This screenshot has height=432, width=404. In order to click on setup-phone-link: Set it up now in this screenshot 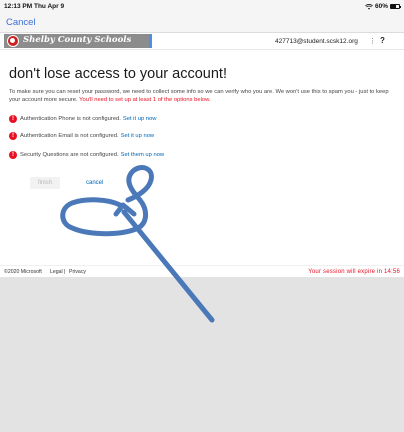, I will do `click(140, 119)`.